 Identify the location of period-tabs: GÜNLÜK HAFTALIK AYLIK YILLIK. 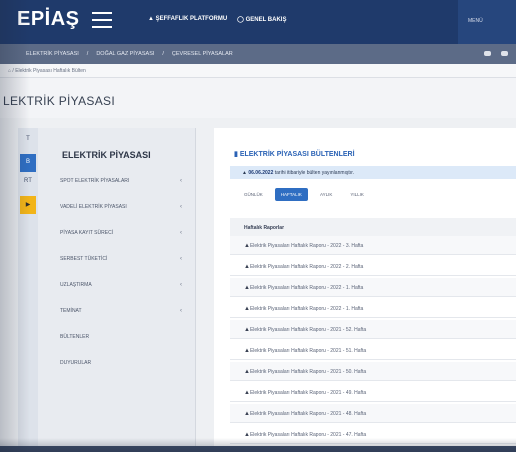
(304, 194).